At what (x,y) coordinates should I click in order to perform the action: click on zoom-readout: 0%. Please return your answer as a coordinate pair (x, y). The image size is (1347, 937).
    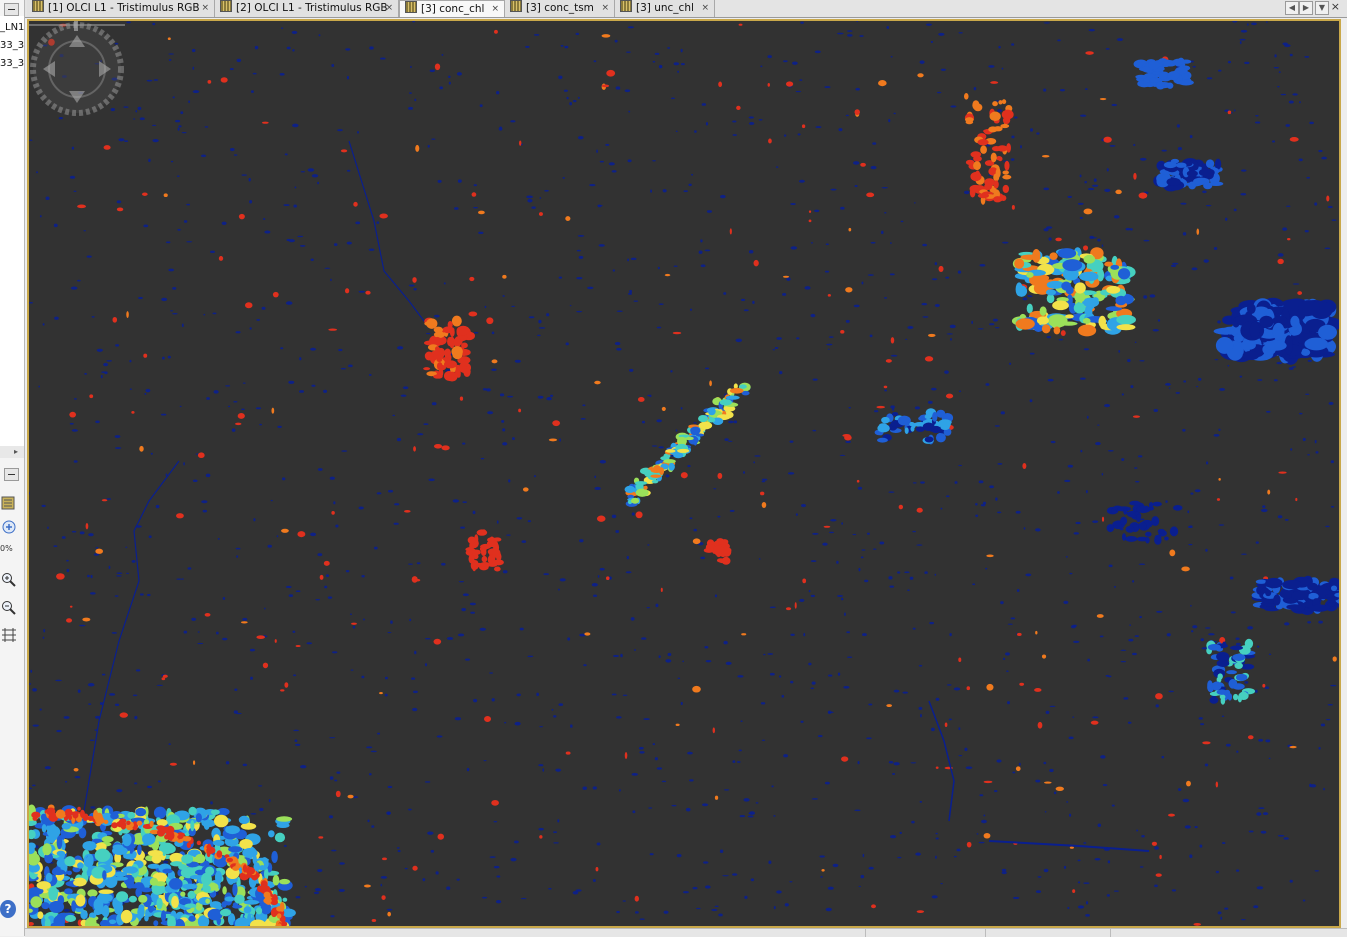
    Looking at the image, I should click on (6, 548).